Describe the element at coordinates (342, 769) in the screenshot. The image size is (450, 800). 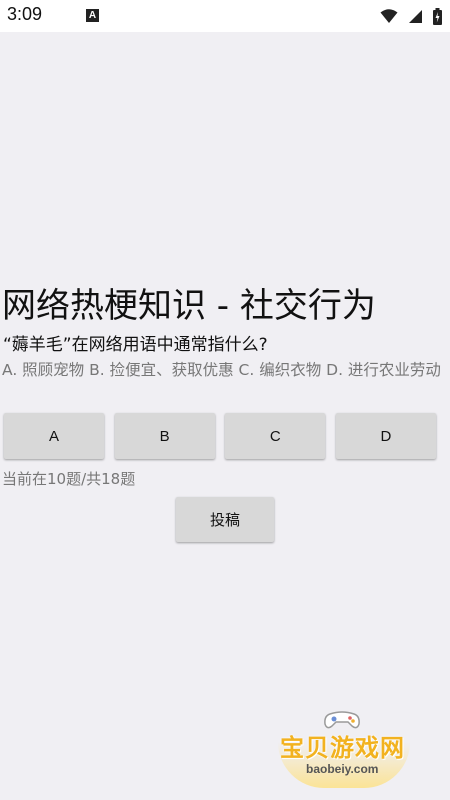
I see `watermark-url: baobeiy.com` at that location.